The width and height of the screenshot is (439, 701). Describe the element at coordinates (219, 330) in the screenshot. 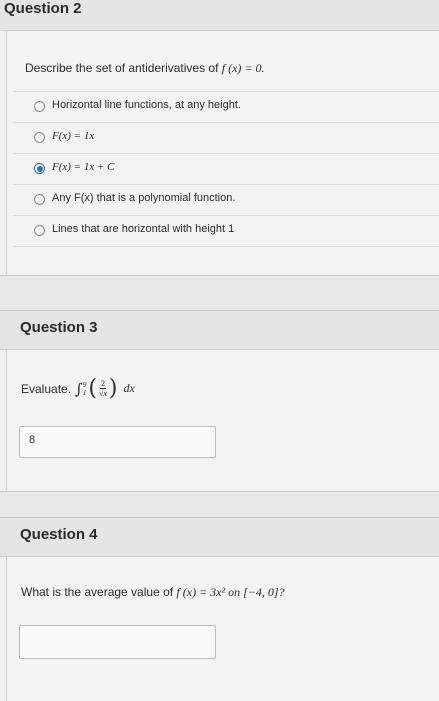

I see `question-3-header: Question 3` at that location.